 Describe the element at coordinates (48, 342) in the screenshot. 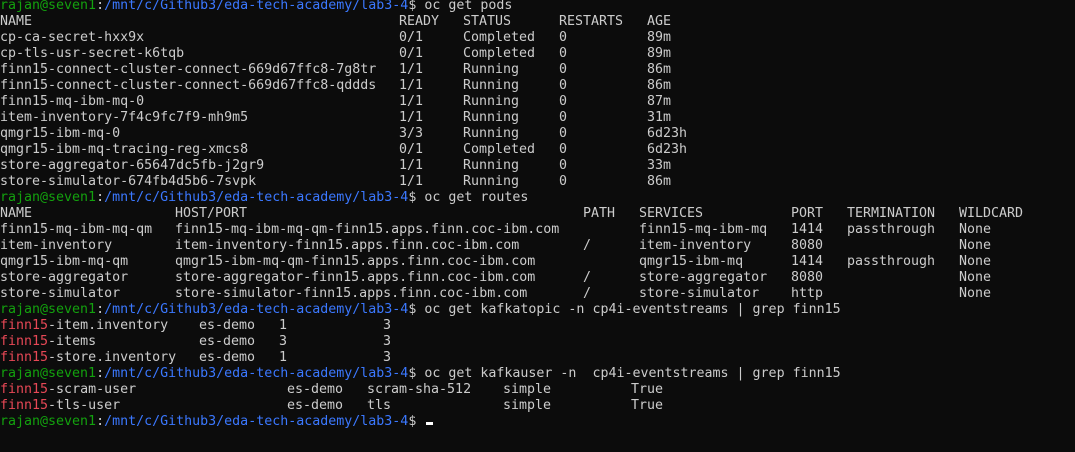

I see `name-cell: finn15-items` at that location.